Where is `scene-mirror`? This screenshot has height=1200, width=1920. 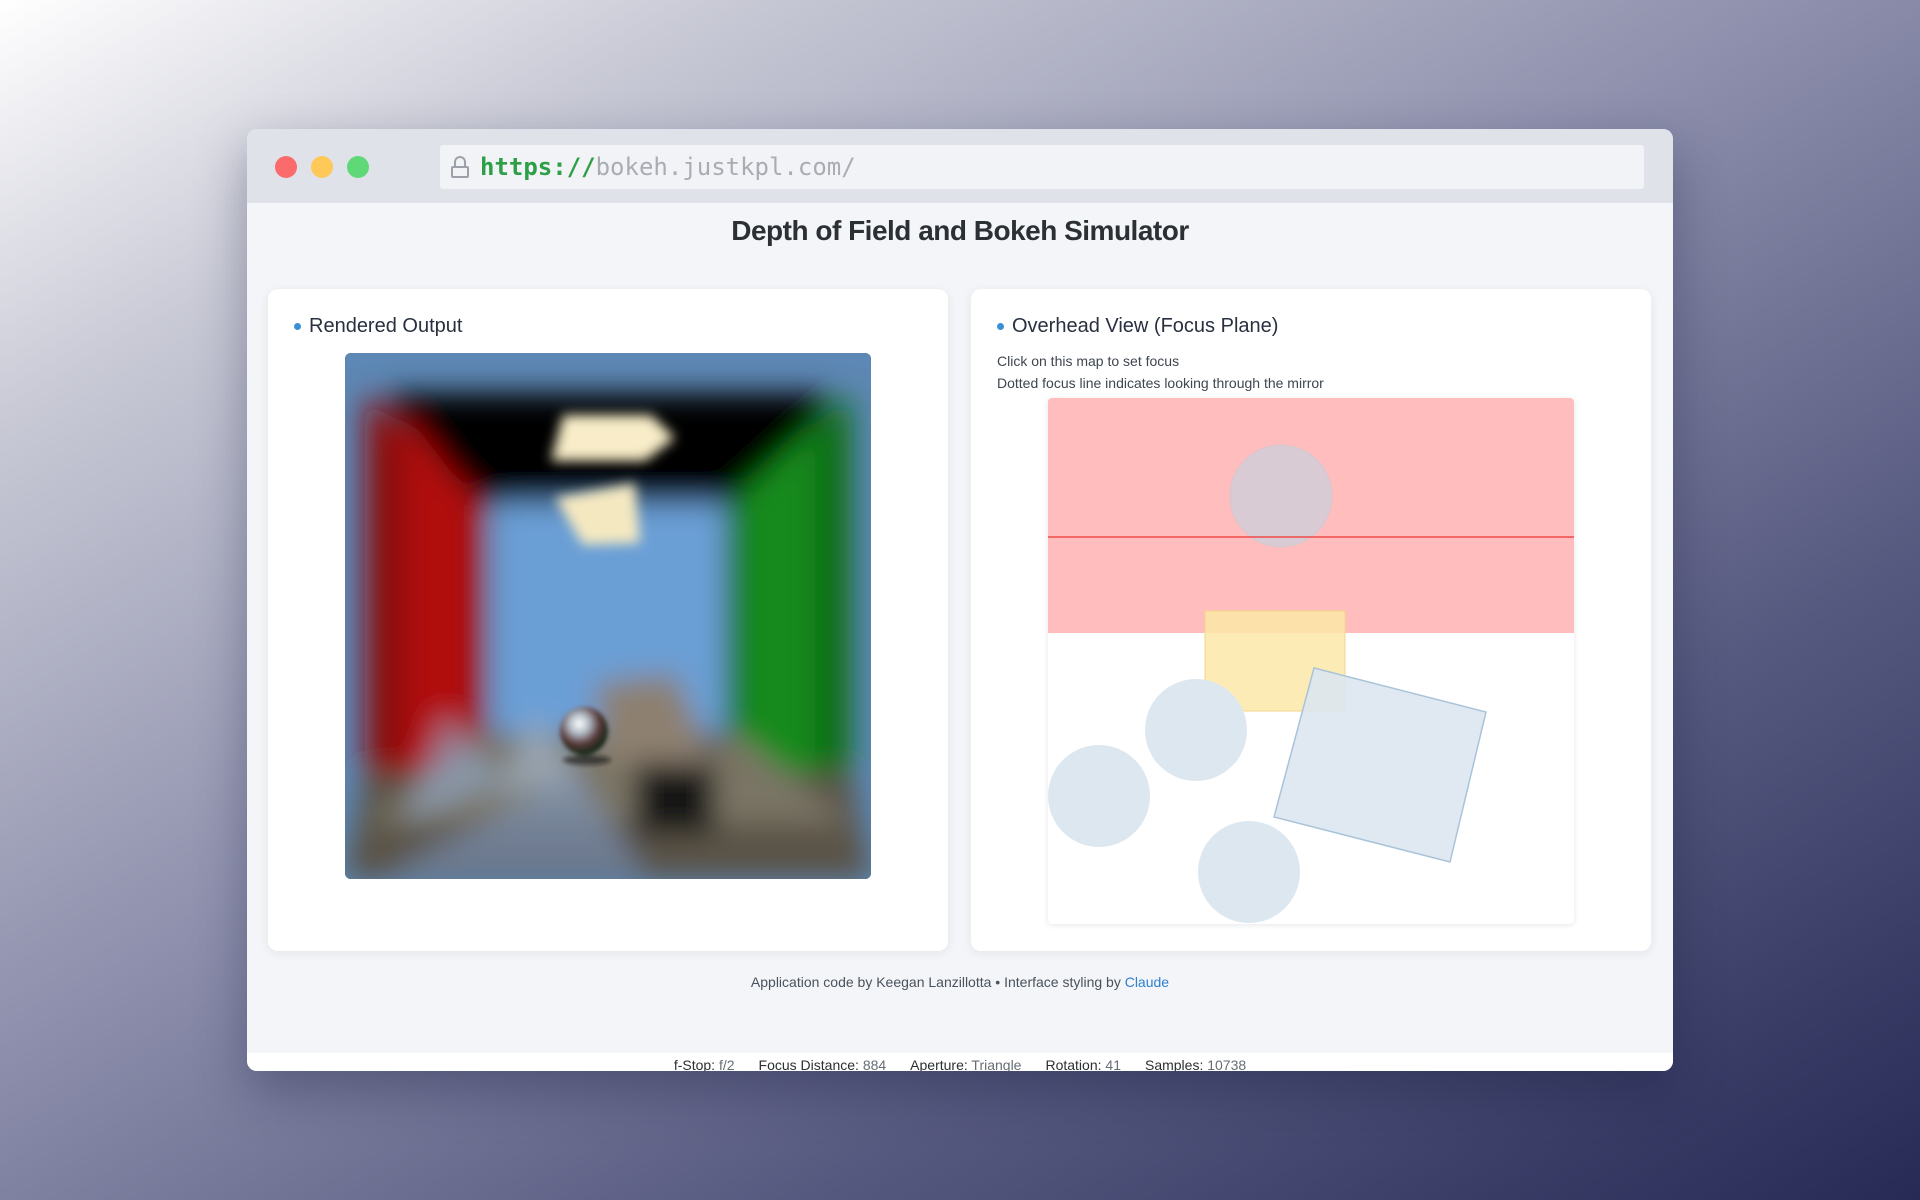
scene-mirror is located at coordinates (1380, 765).